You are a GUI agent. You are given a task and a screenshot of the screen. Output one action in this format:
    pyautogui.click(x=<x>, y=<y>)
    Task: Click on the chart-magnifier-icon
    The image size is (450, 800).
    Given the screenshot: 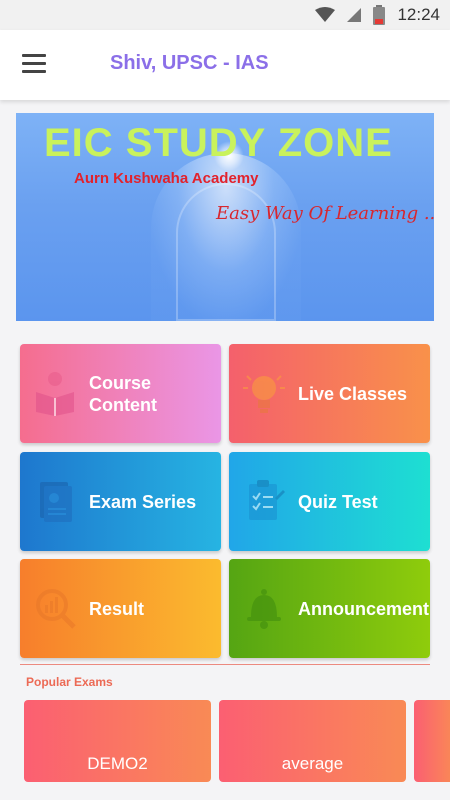 What is the action you would take?
    pyautogui.click(x=56, y=609)
    